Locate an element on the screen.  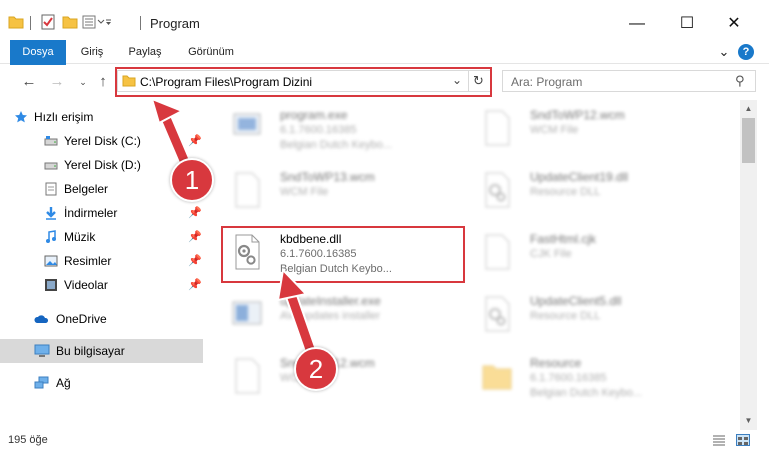
step-1-badge: 1 is located at coordinates (192, 180).